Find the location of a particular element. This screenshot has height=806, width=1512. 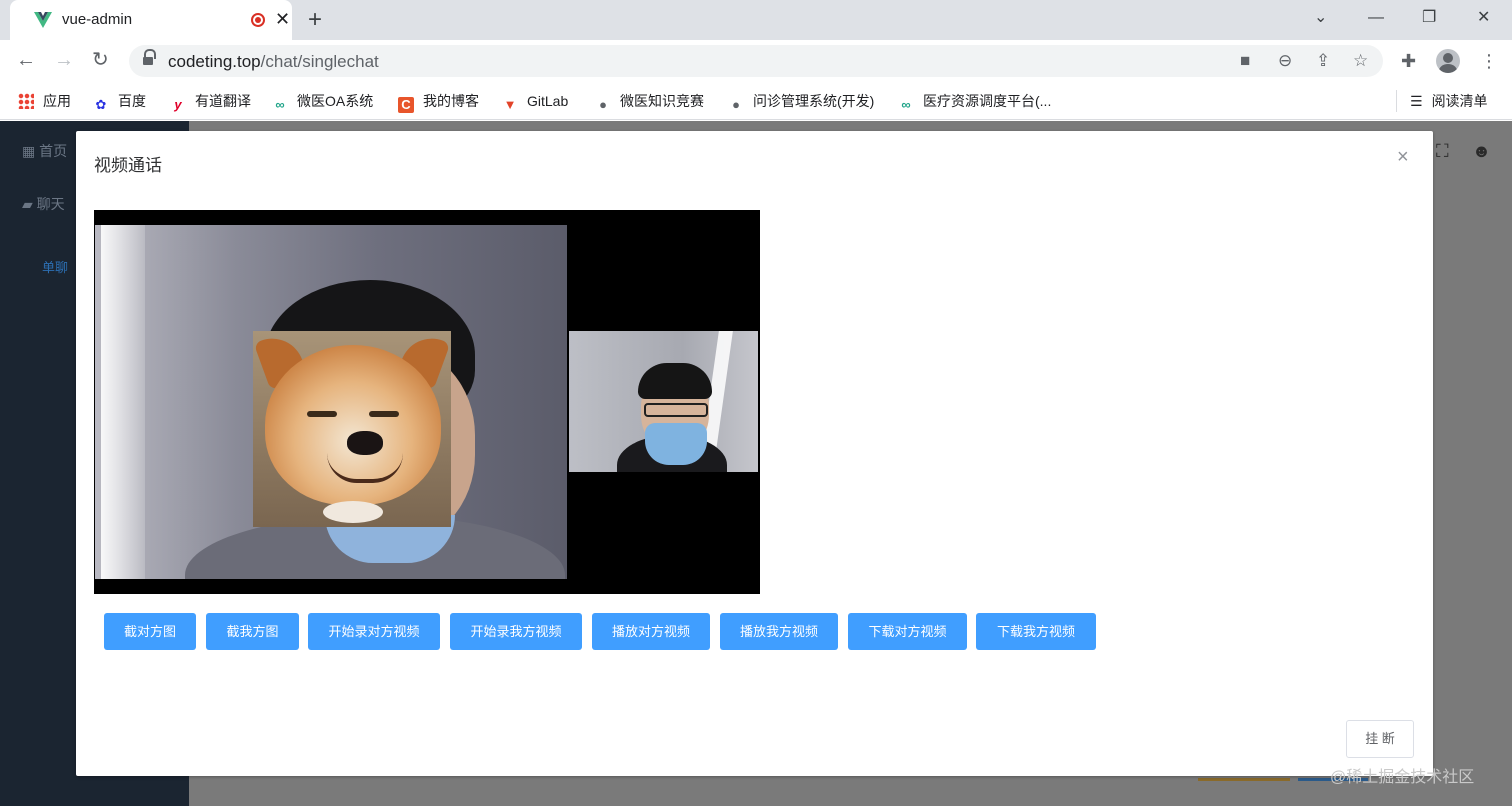

bookmark-youdao: y 有道翻译 is located at coordinates (210, 101).